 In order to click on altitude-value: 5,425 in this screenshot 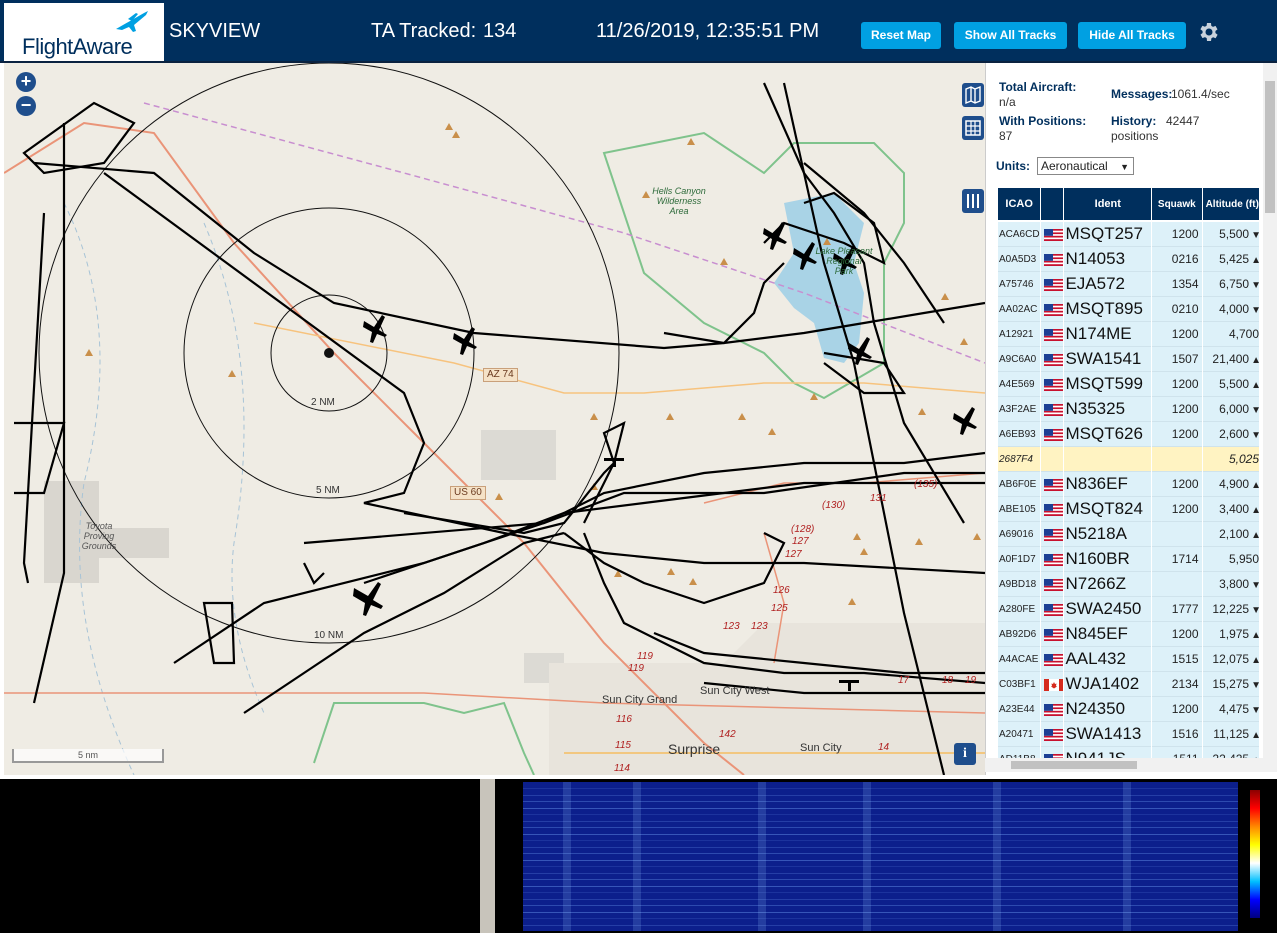, I will do `click(1234, 259)`.